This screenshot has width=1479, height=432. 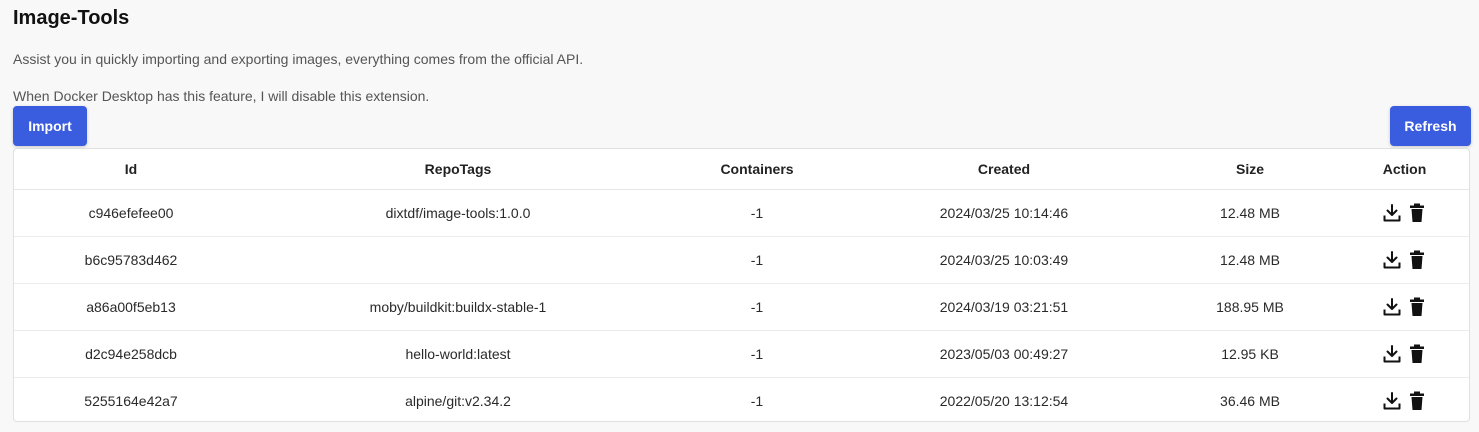 I want to click on cell-size: 36.46 MB, so click(x=1250, y=401).